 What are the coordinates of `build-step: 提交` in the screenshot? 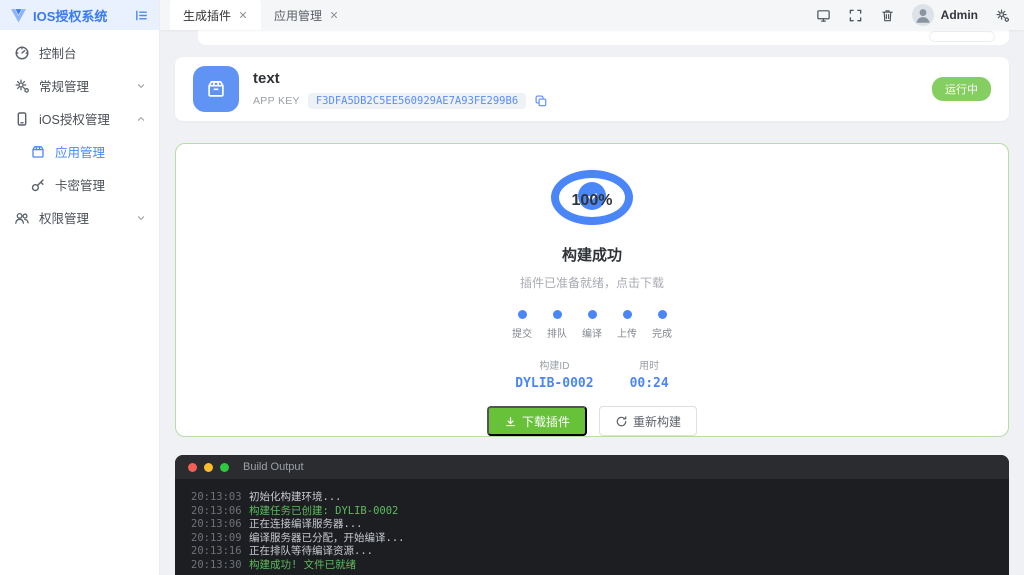 It's located at (522, 325).